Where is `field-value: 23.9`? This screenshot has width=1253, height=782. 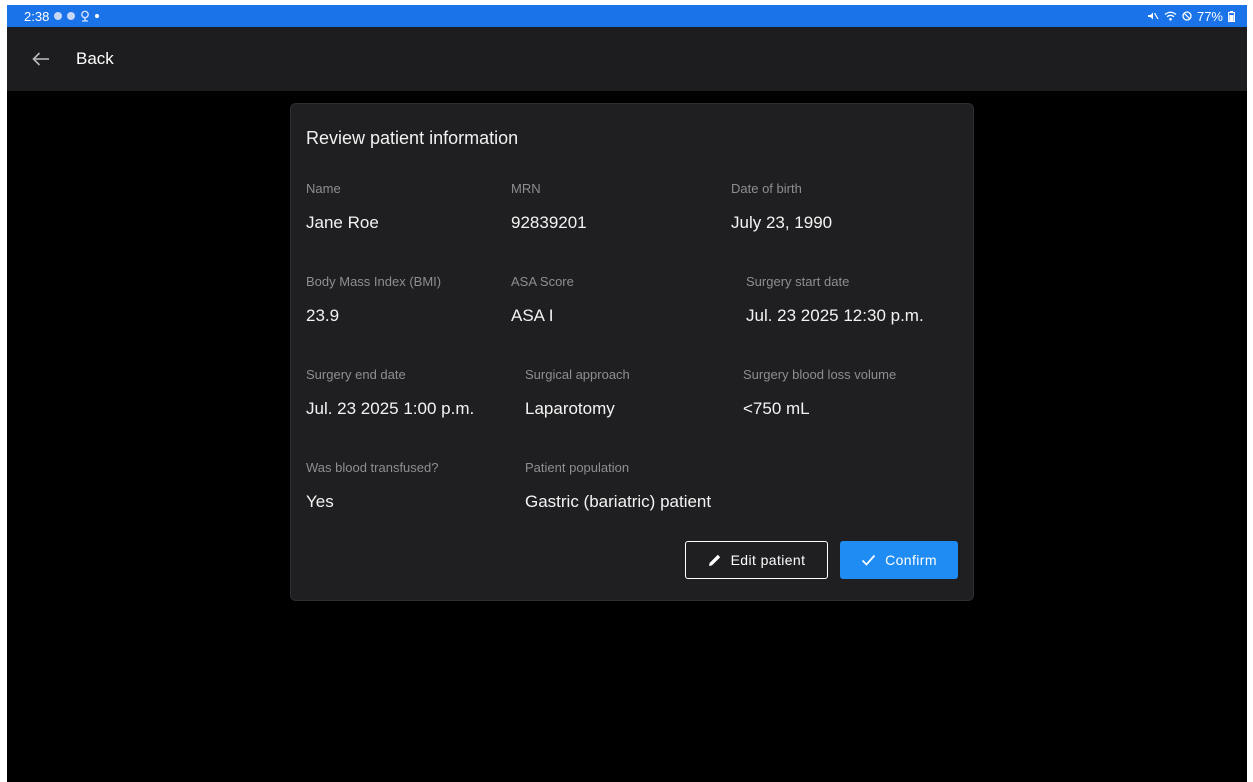 field-value: 23.9 is located at coordinates (323, 315).